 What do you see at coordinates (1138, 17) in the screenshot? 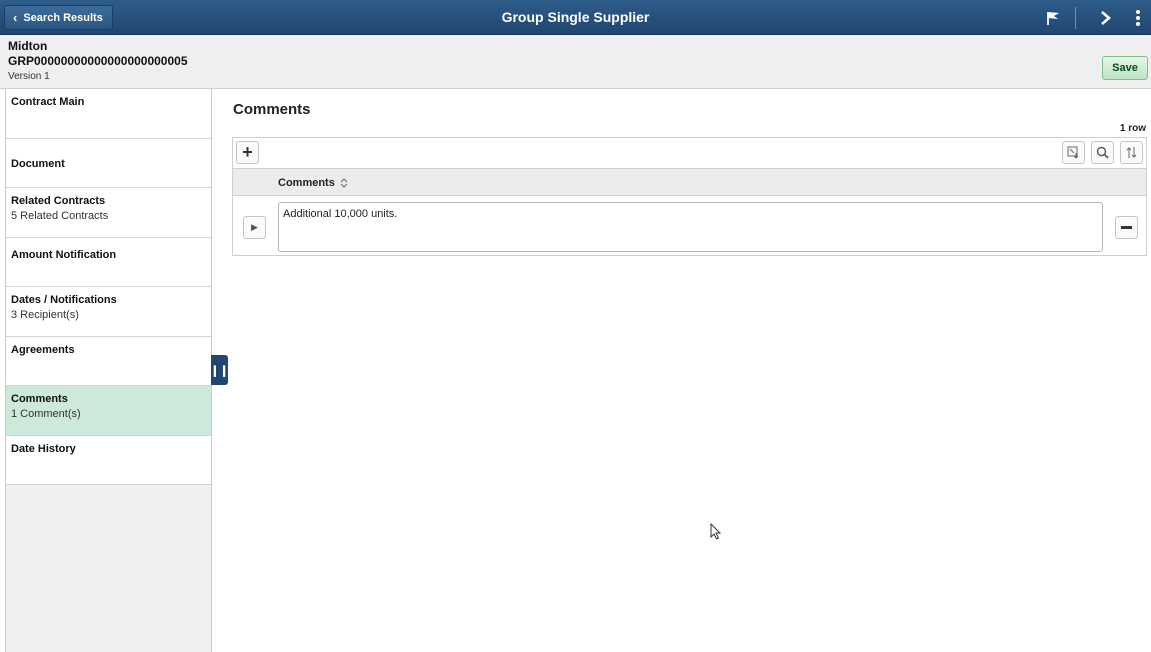
I see `vertical-dots-icon` at bounding box center [1138, 17].